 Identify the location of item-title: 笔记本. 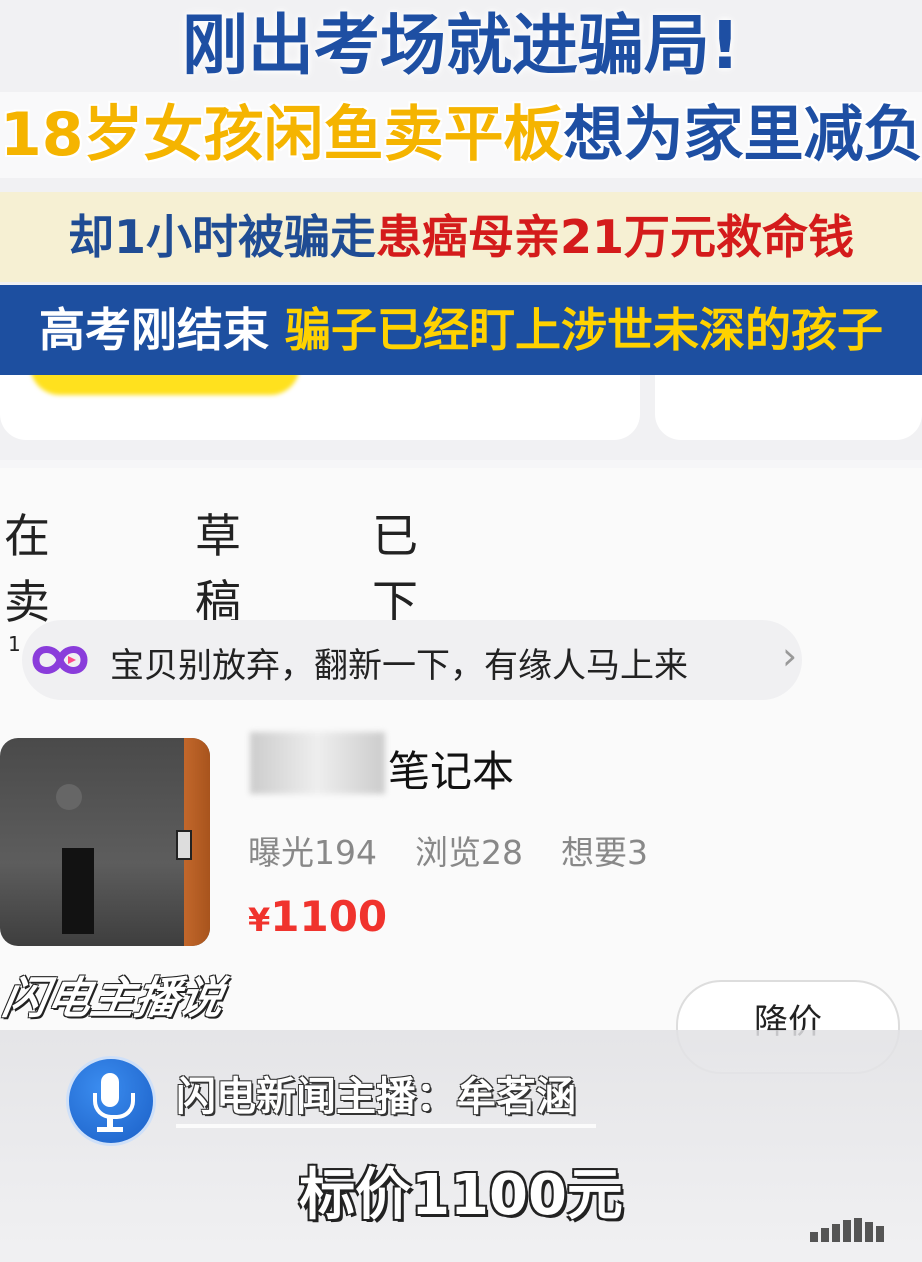
(451, 768).